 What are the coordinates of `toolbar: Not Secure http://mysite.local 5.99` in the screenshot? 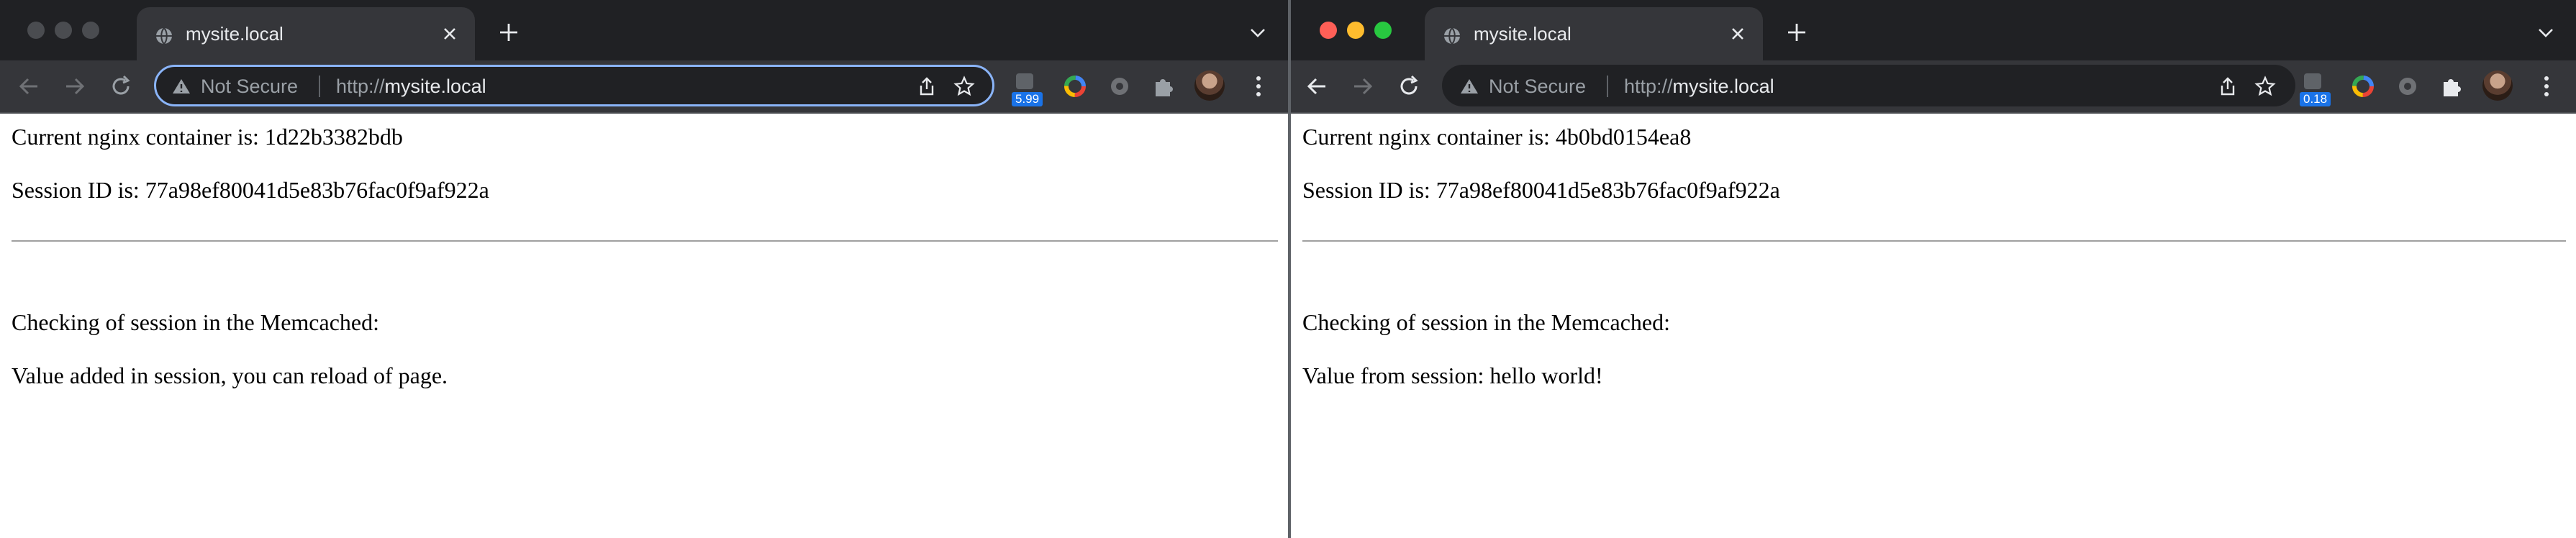 It's located at (644, 87).